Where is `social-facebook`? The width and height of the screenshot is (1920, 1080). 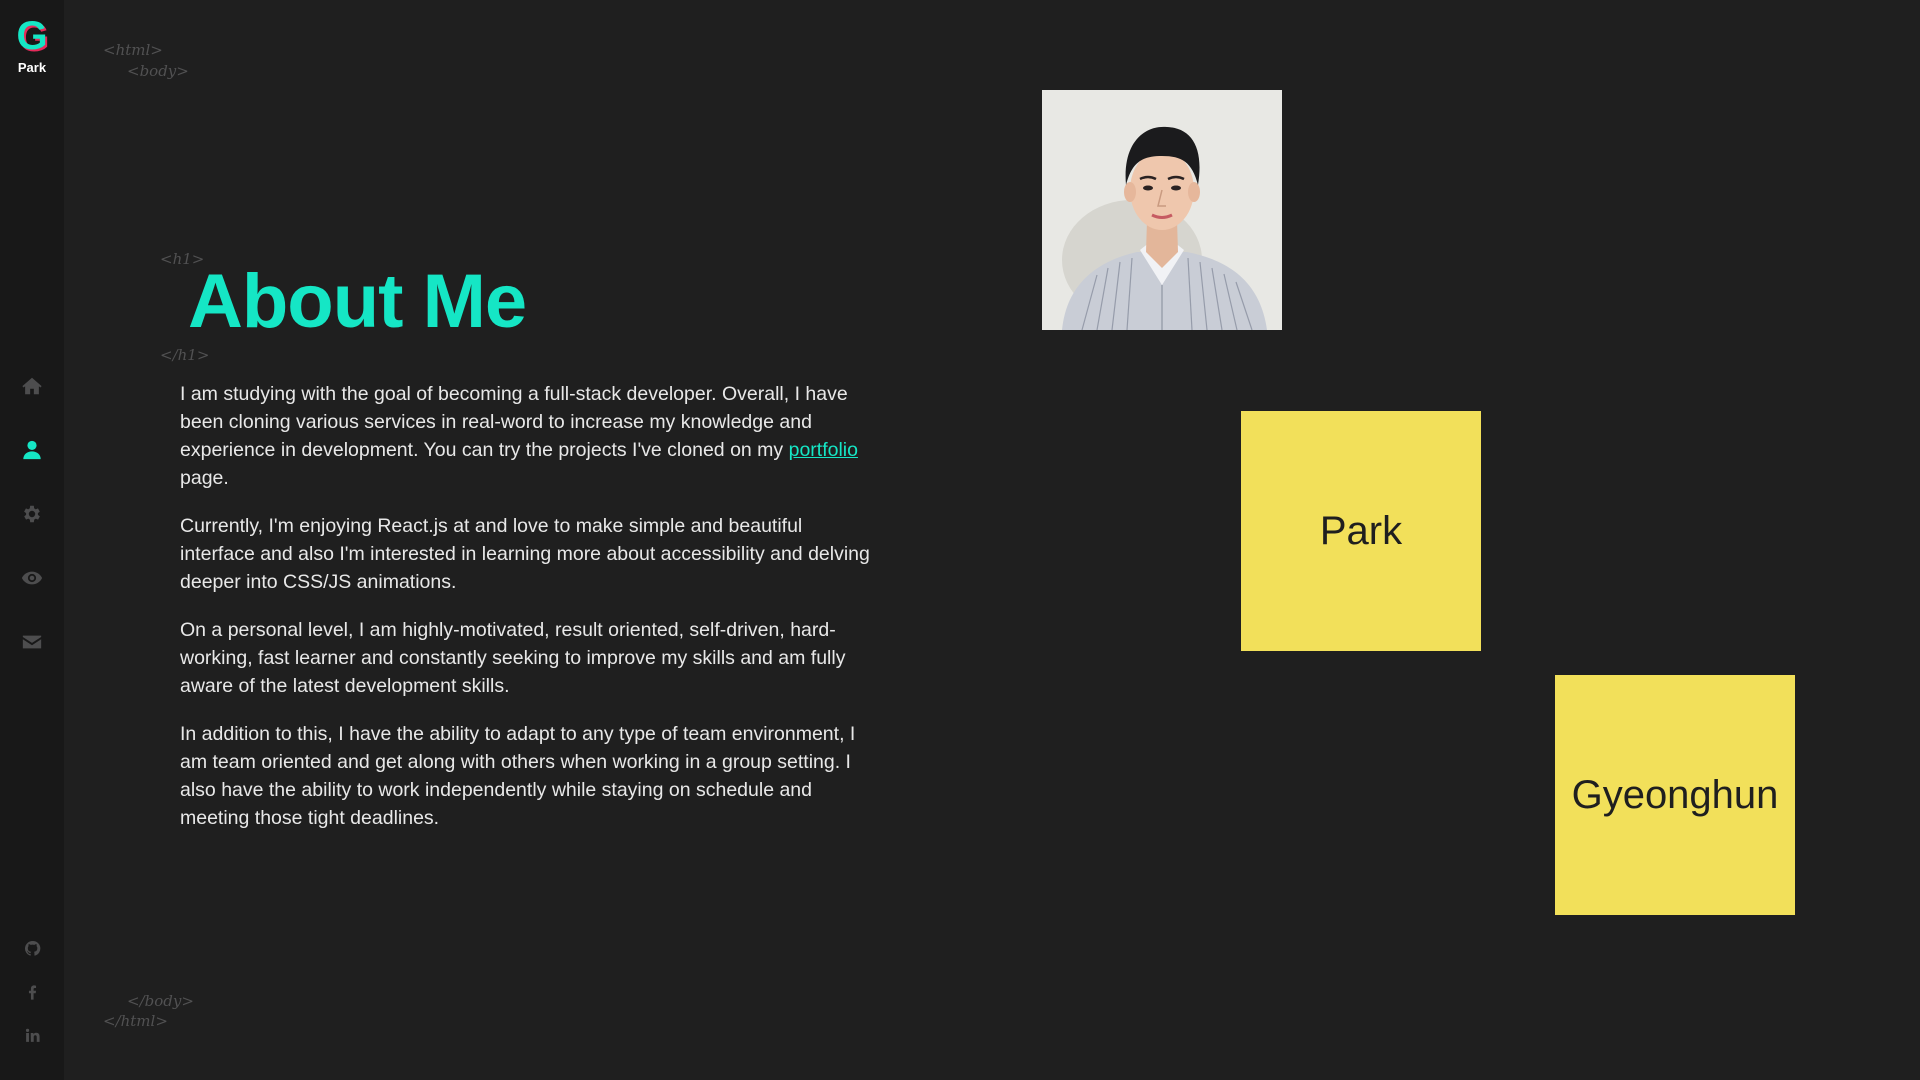
social-facebook is located at coordinates (32, 992).